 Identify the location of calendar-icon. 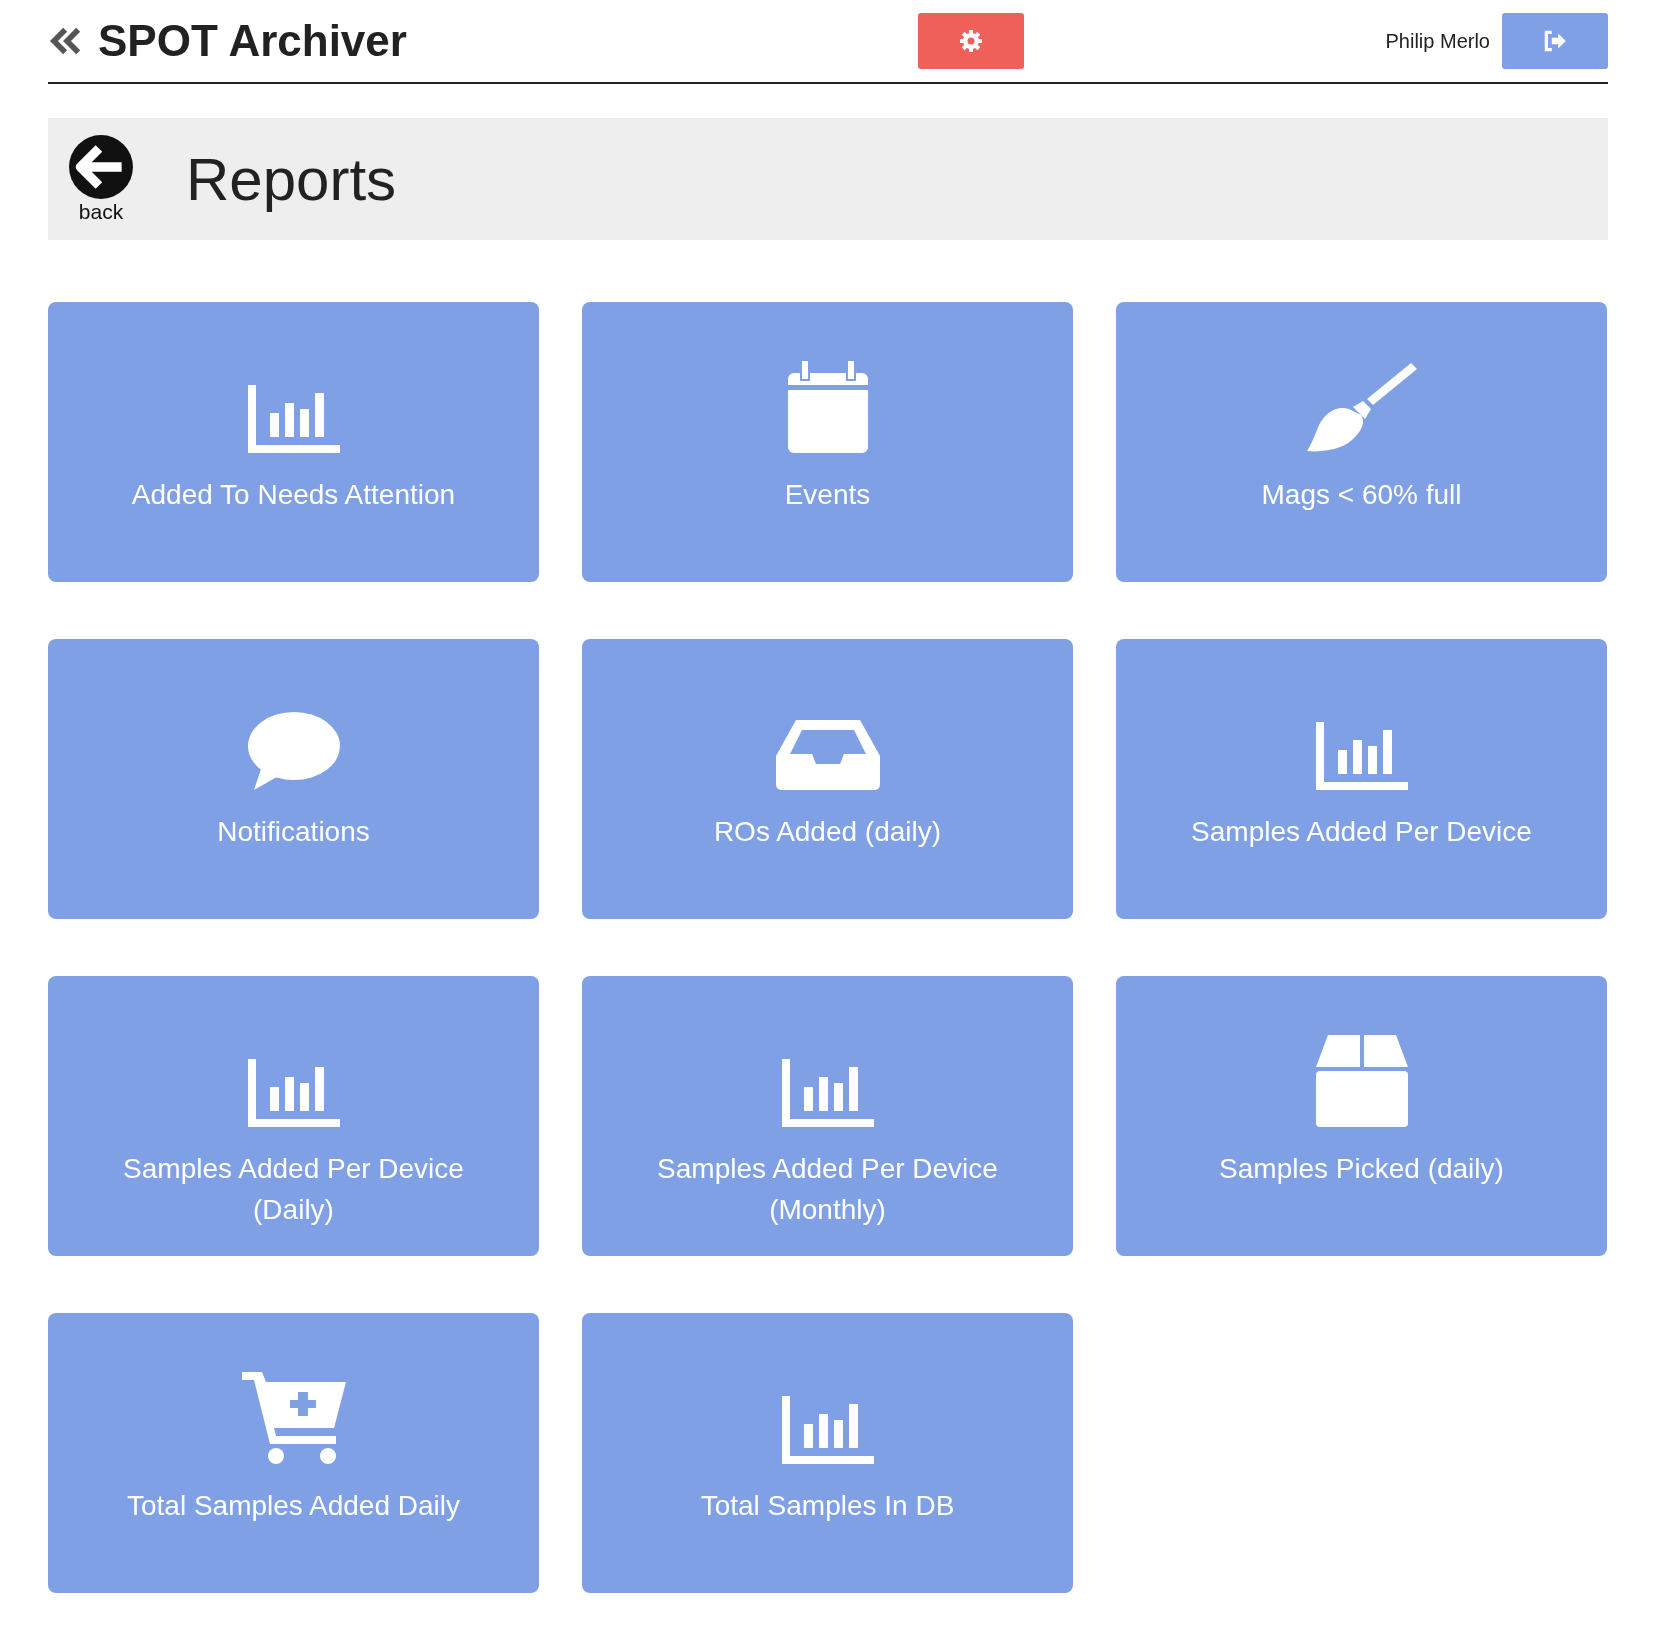
(827, 407).